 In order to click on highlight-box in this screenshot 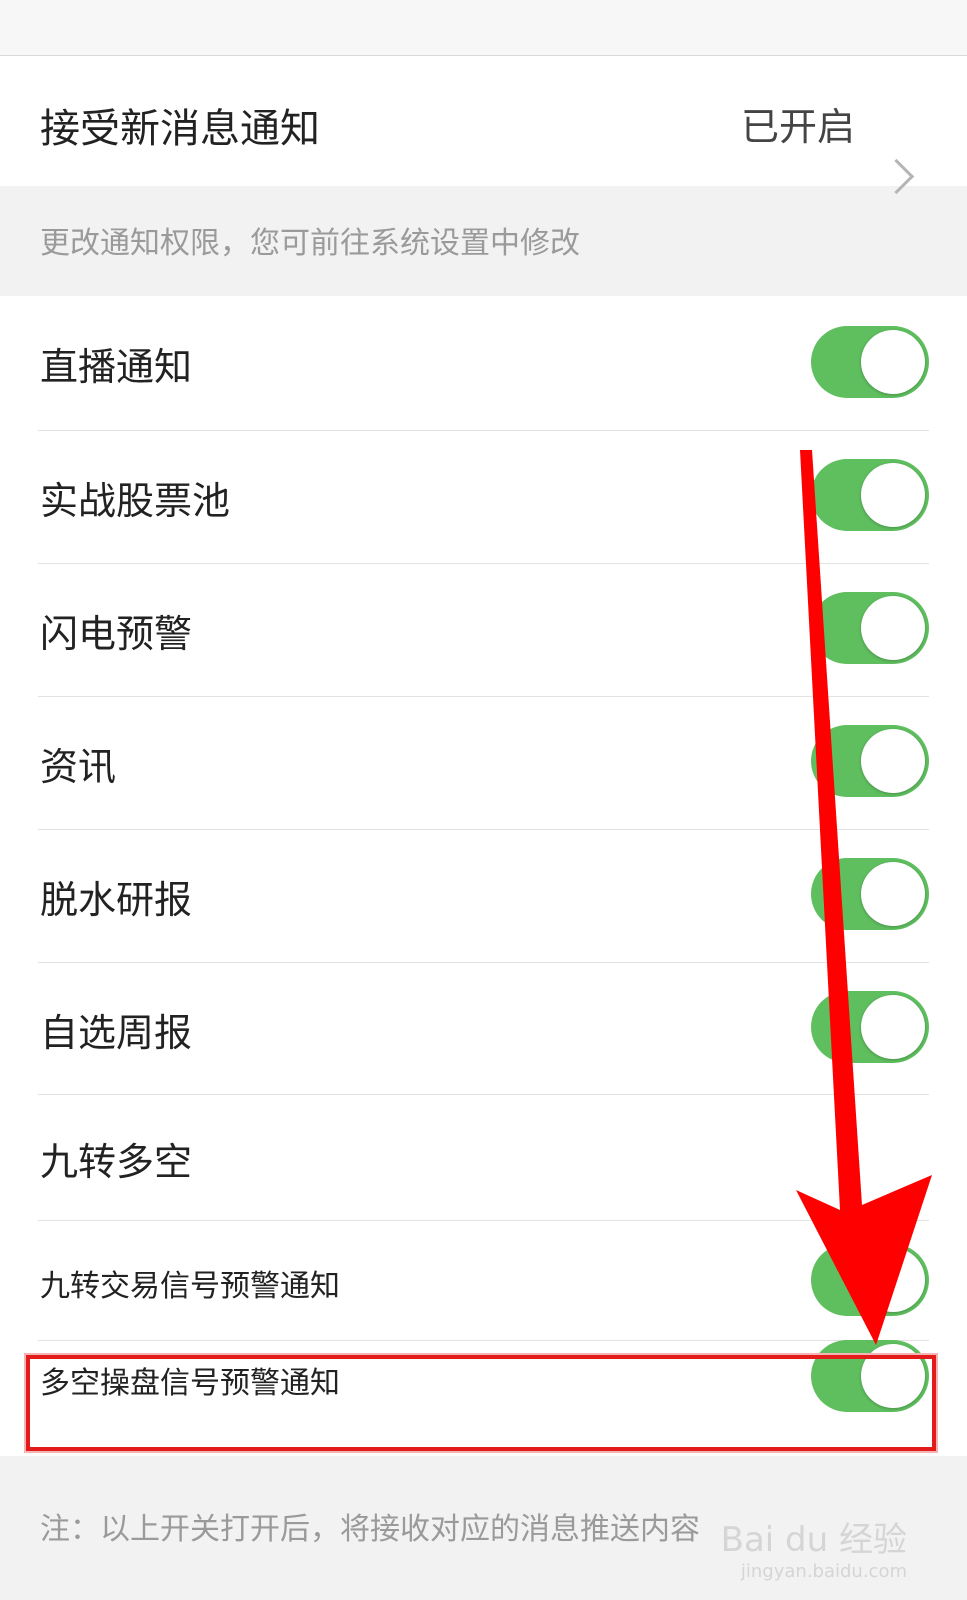, I will do `click(481, 1403)`.